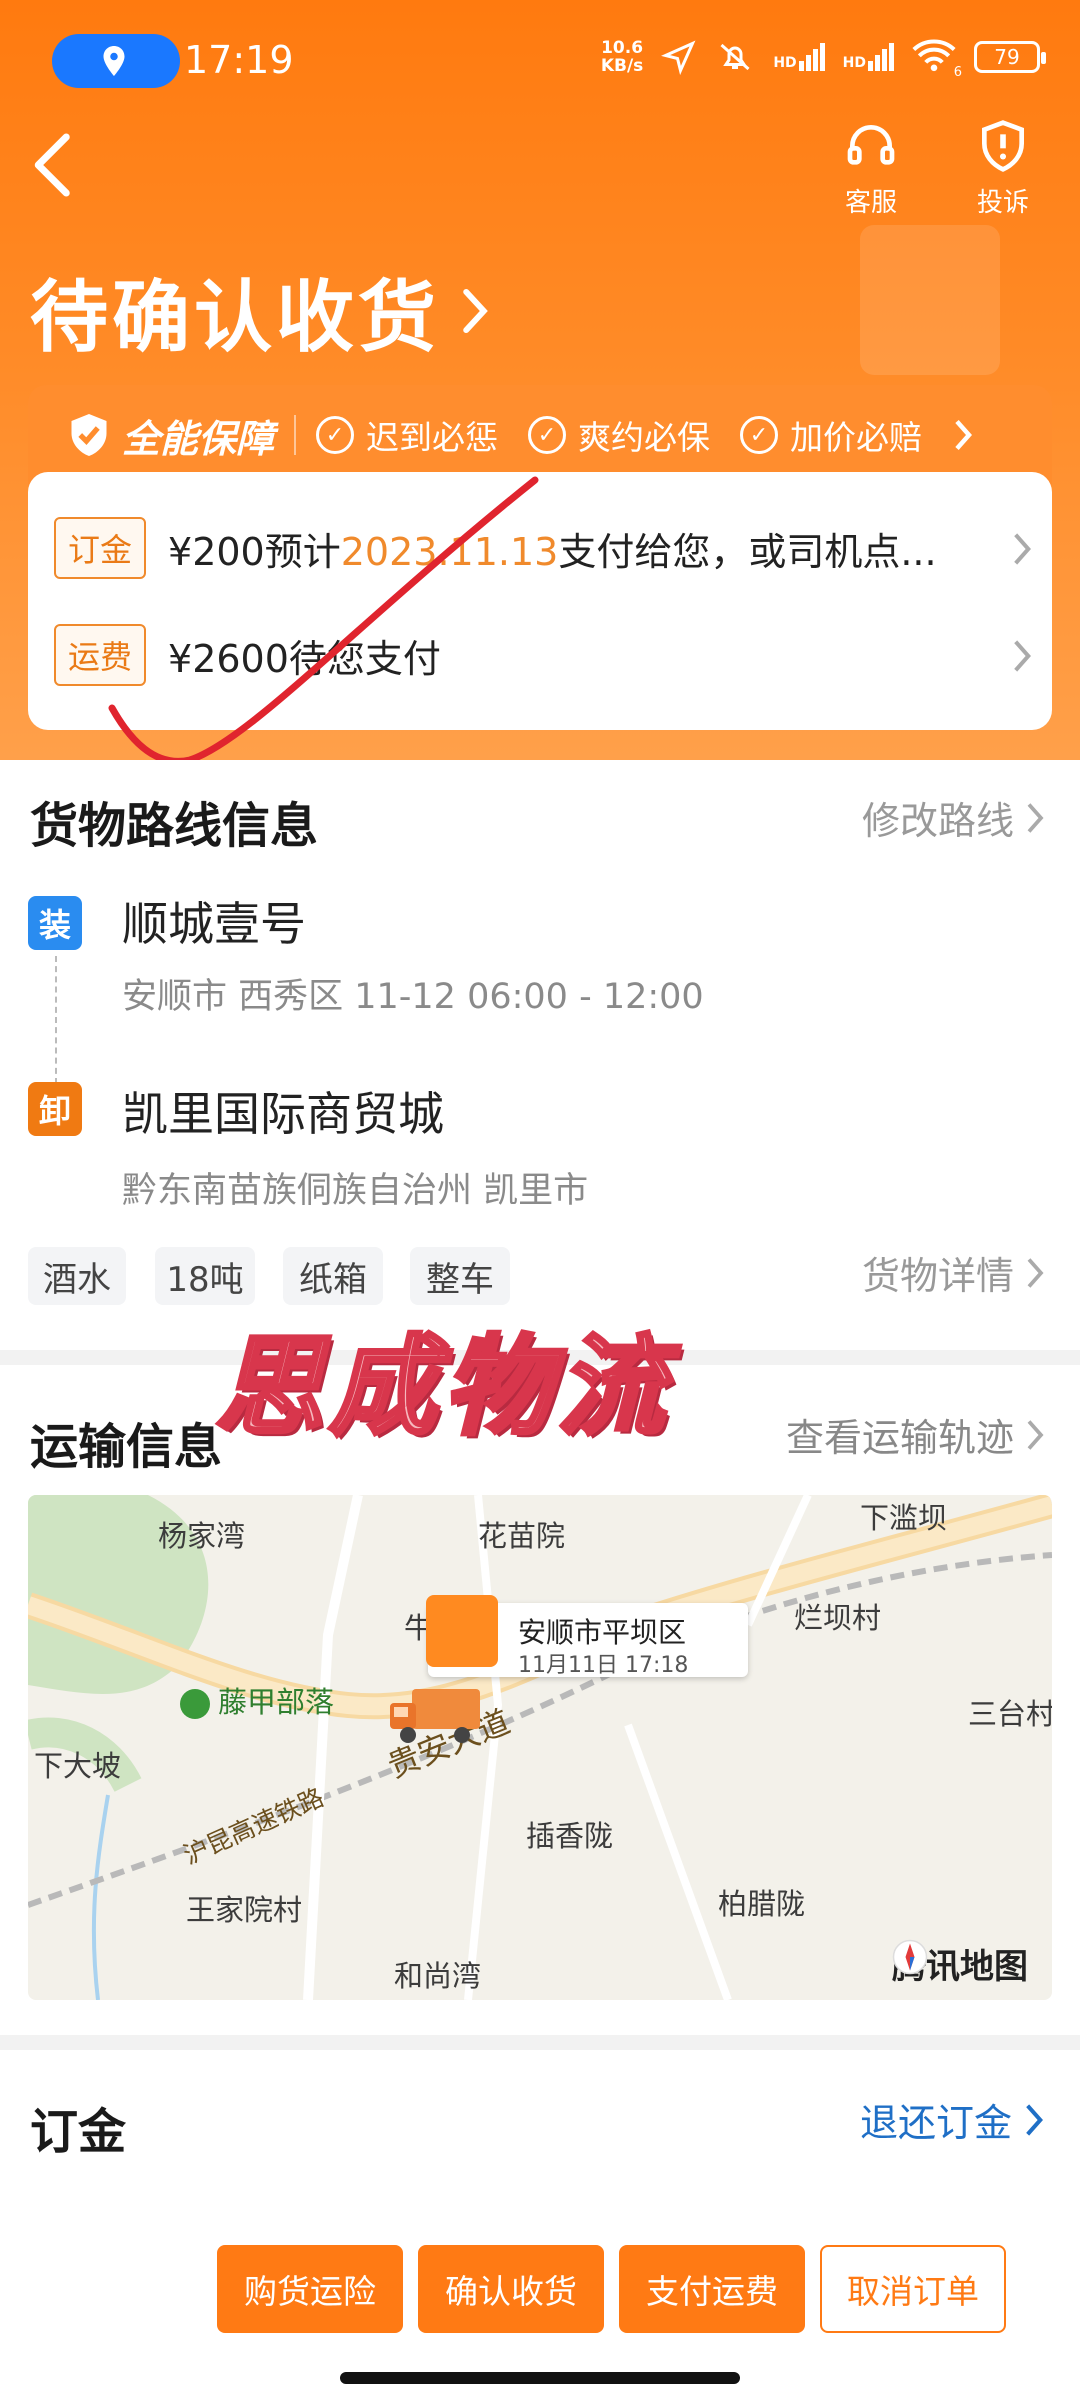 The width and height of the screenshot is (1080, 2400). I want to click on load-badge: 装, so click(55, 923).